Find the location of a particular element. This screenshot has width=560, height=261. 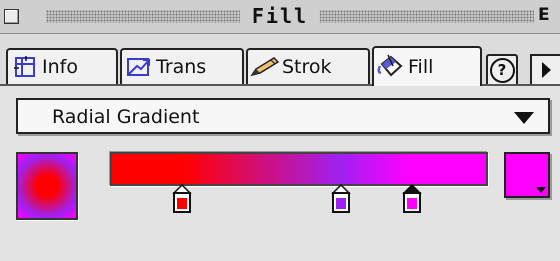

tab-stroke: Strok is located at coordinates (308, 66).